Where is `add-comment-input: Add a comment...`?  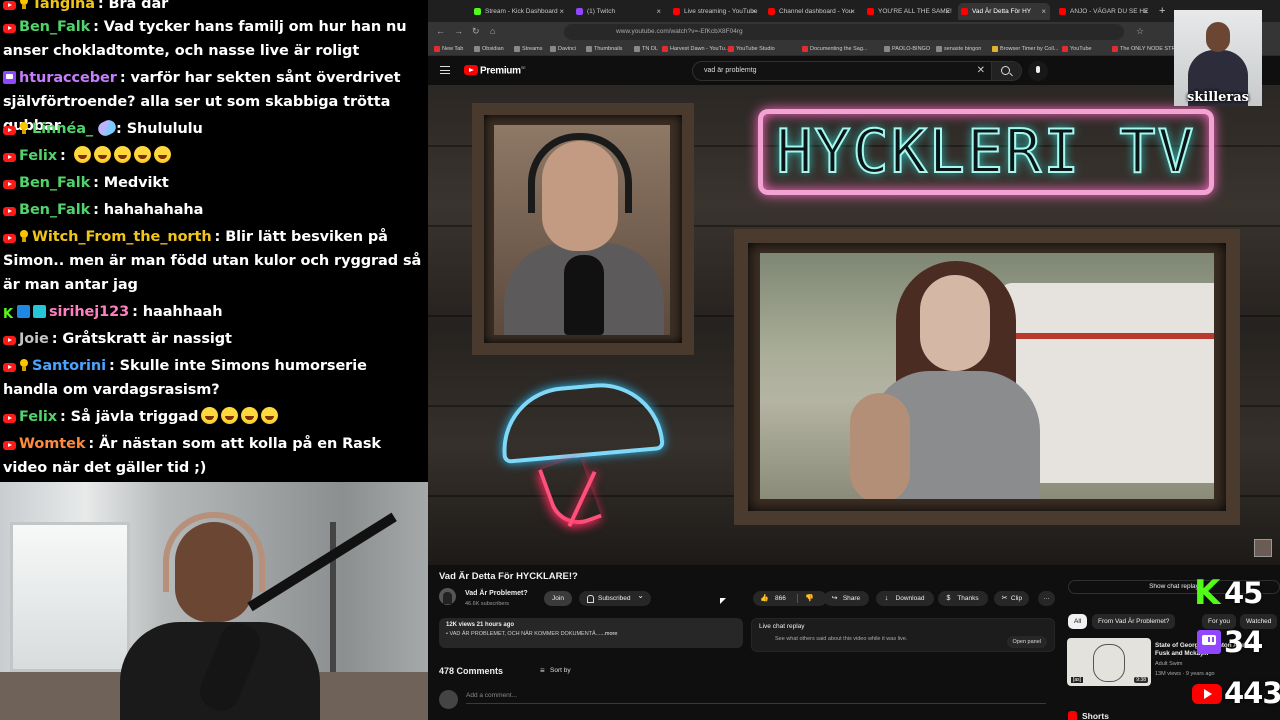 add-comment-input: Add a comment... is located at coordinates (756, 698).